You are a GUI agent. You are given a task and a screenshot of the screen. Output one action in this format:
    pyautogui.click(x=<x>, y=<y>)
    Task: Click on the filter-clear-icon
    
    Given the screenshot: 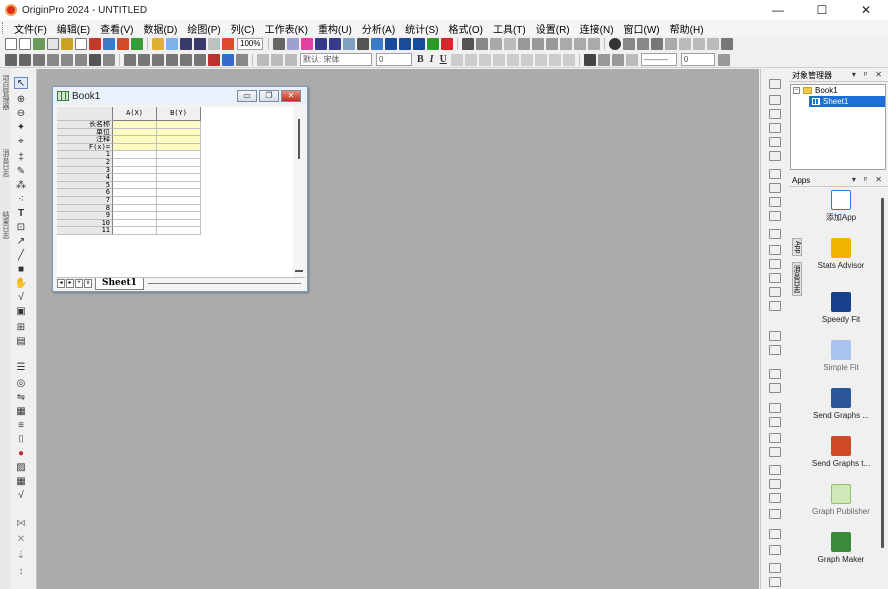 What is the action you would take?
    pyautogui.click(x=580, y=44)
    